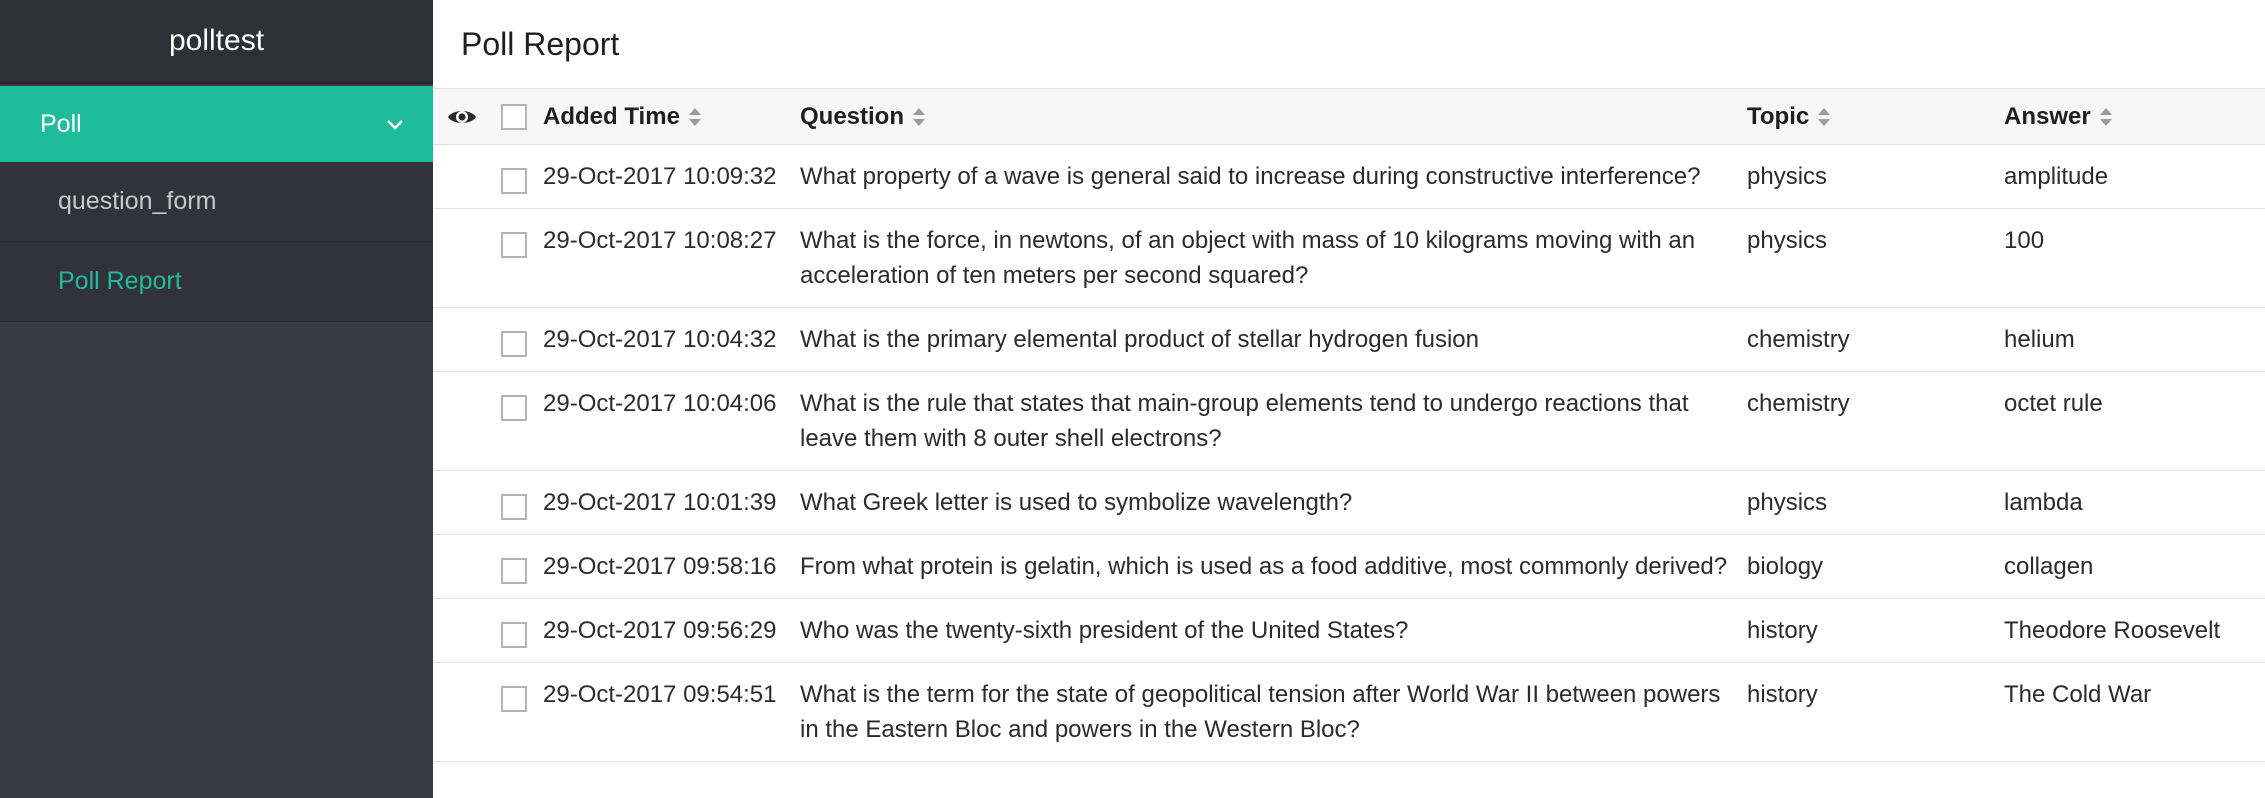 Image resolution: width=2265 pixels, height=798 pixels. I want to click on sidebar-group-label: Poll, so click(61, 123).